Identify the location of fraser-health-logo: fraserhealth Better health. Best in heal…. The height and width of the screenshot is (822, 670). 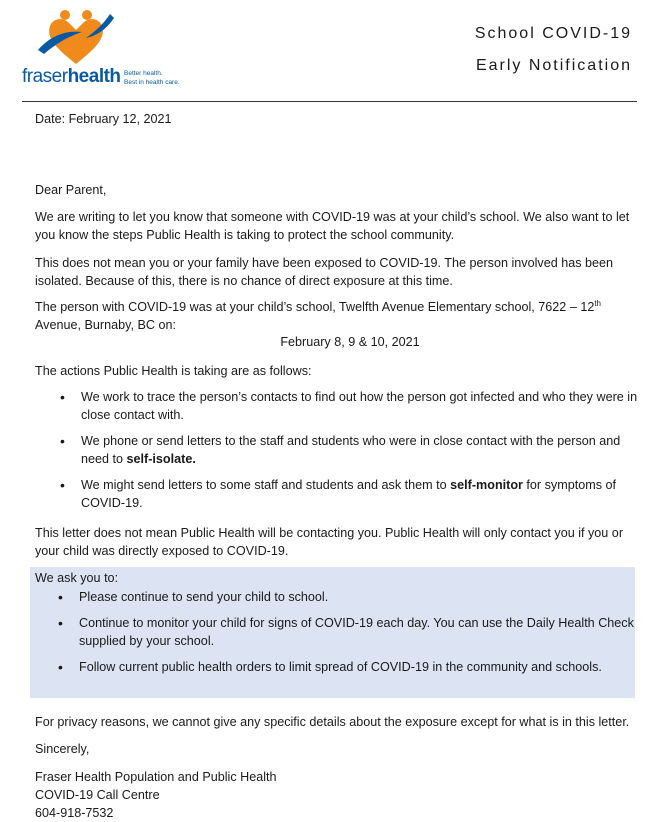
(105, 48).